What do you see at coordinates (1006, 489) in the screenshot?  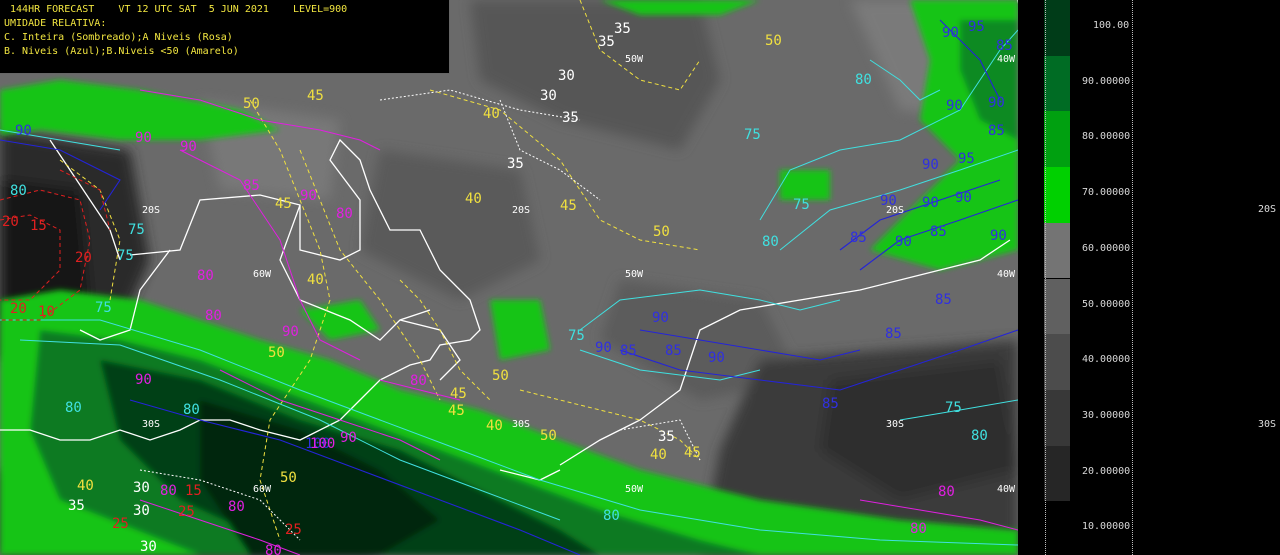 I see `lon-40w-label: 40W` at bounding box center [1006, 489].